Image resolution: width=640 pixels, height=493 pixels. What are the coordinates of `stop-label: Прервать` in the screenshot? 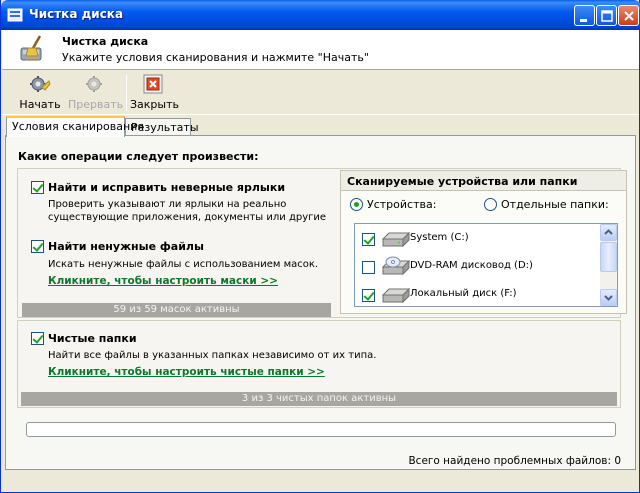 It's located at (96, 104).